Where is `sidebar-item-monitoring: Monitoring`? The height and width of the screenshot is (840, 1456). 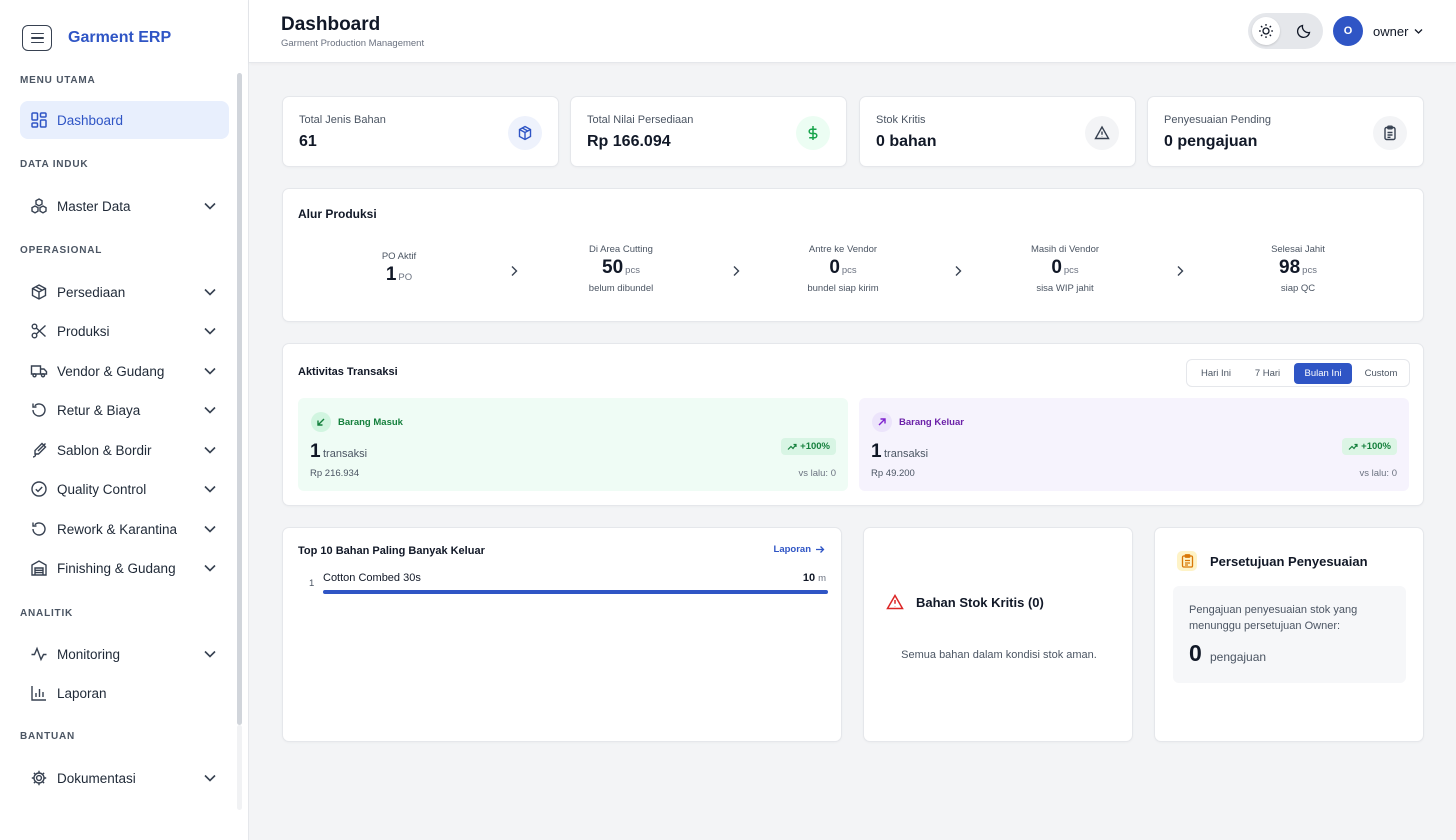 sidebar-item-monitoring: Monitoring is located at coordinates (124, 654).